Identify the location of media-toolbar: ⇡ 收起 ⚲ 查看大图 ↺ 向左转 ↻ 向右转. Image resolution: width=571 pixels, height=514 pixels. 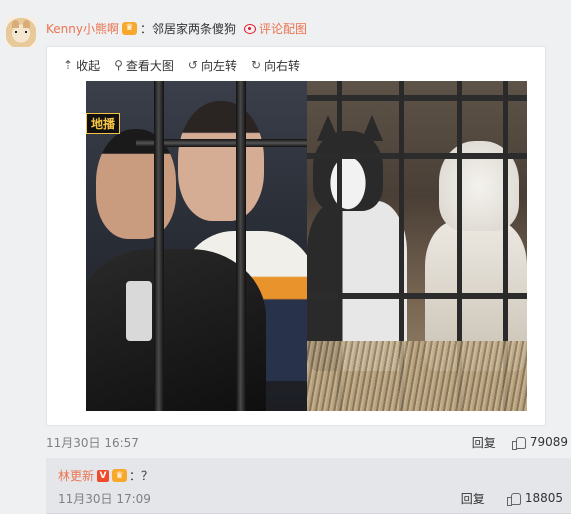
(188, 65).